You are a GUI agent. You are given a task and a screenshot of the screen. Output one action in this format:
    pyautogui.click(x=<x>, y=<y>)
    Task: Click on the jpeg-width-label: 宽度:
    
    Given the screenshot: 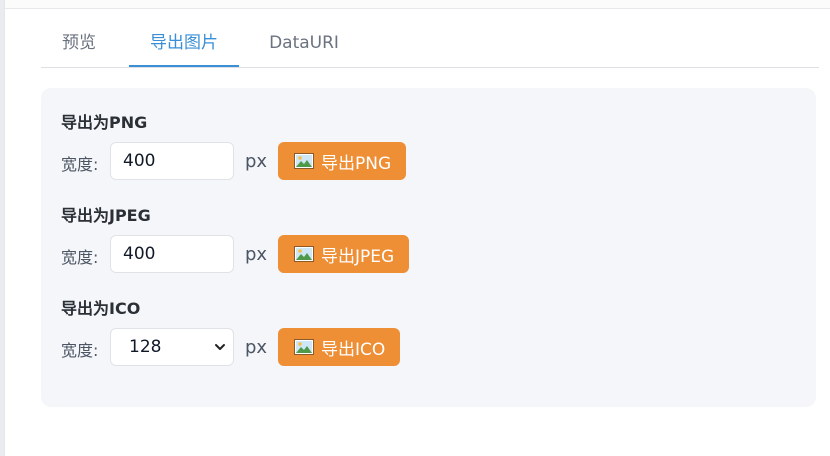 What is the action you would take?
    pyautogui.click(x=80, y=257)
    